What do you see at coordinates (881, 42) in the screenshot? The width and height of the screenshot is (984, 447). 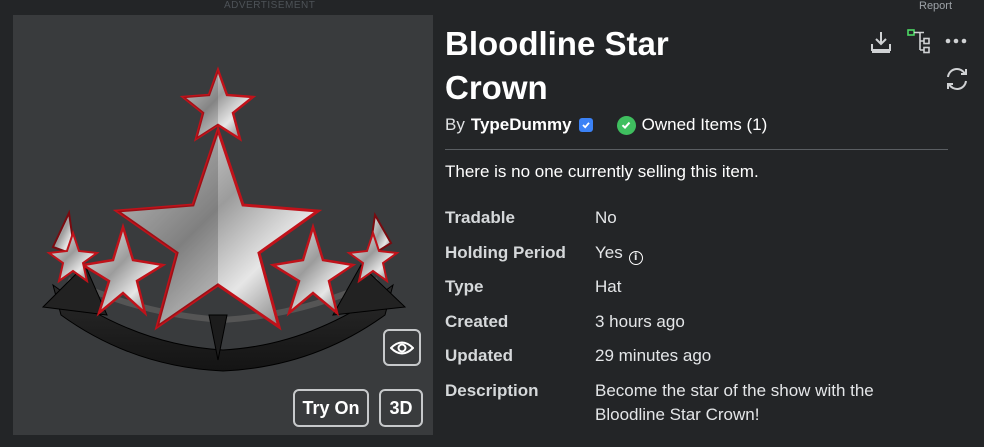 I see `download-icon` at bounding box center [881, 42].